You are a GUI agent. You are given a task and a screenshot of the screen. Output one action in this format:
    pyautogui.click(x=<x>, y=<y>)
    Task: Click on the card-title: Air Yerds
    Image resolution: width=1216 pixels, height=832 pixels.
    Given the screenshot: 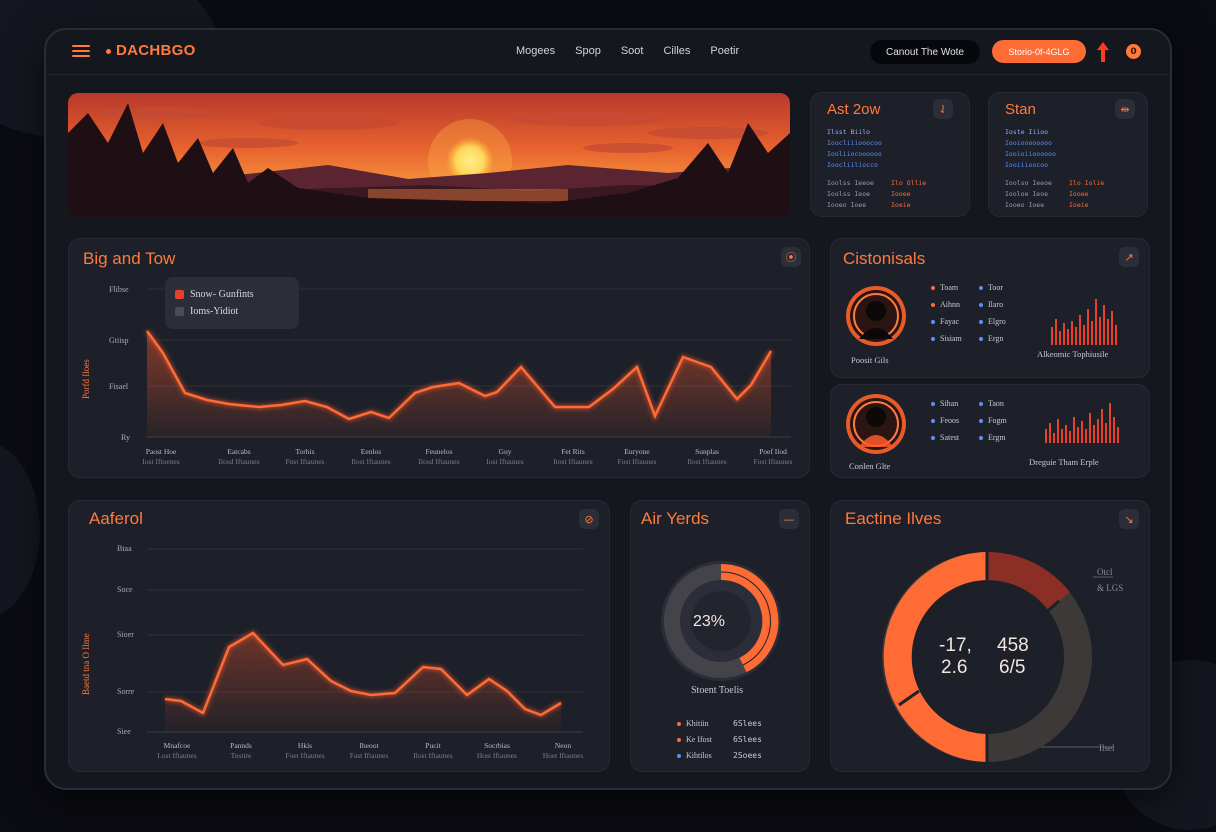 What is the action you would take?
    pyautogui.click(x=675, y=518)
    